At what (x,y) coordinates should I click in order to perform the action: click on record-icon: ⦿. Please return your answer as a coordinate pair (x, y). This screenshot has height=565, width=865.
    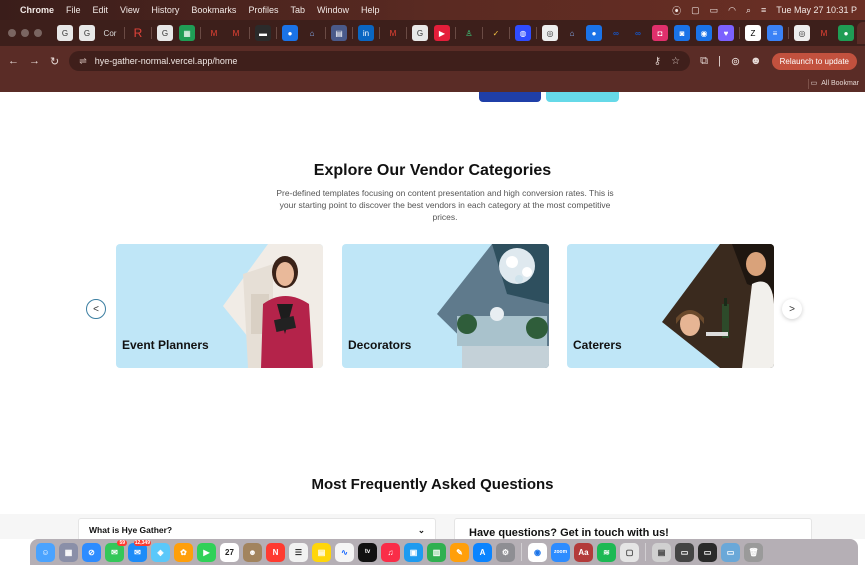
    Looking at the image, I should click on (676, 10).